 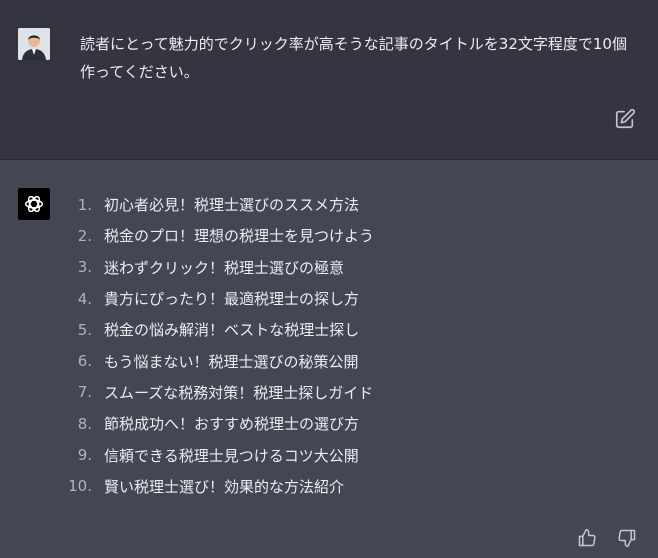 I want to click on list-item-text: 初心者必見！税理士選びのススメ方法, so click(x=232, y=205).